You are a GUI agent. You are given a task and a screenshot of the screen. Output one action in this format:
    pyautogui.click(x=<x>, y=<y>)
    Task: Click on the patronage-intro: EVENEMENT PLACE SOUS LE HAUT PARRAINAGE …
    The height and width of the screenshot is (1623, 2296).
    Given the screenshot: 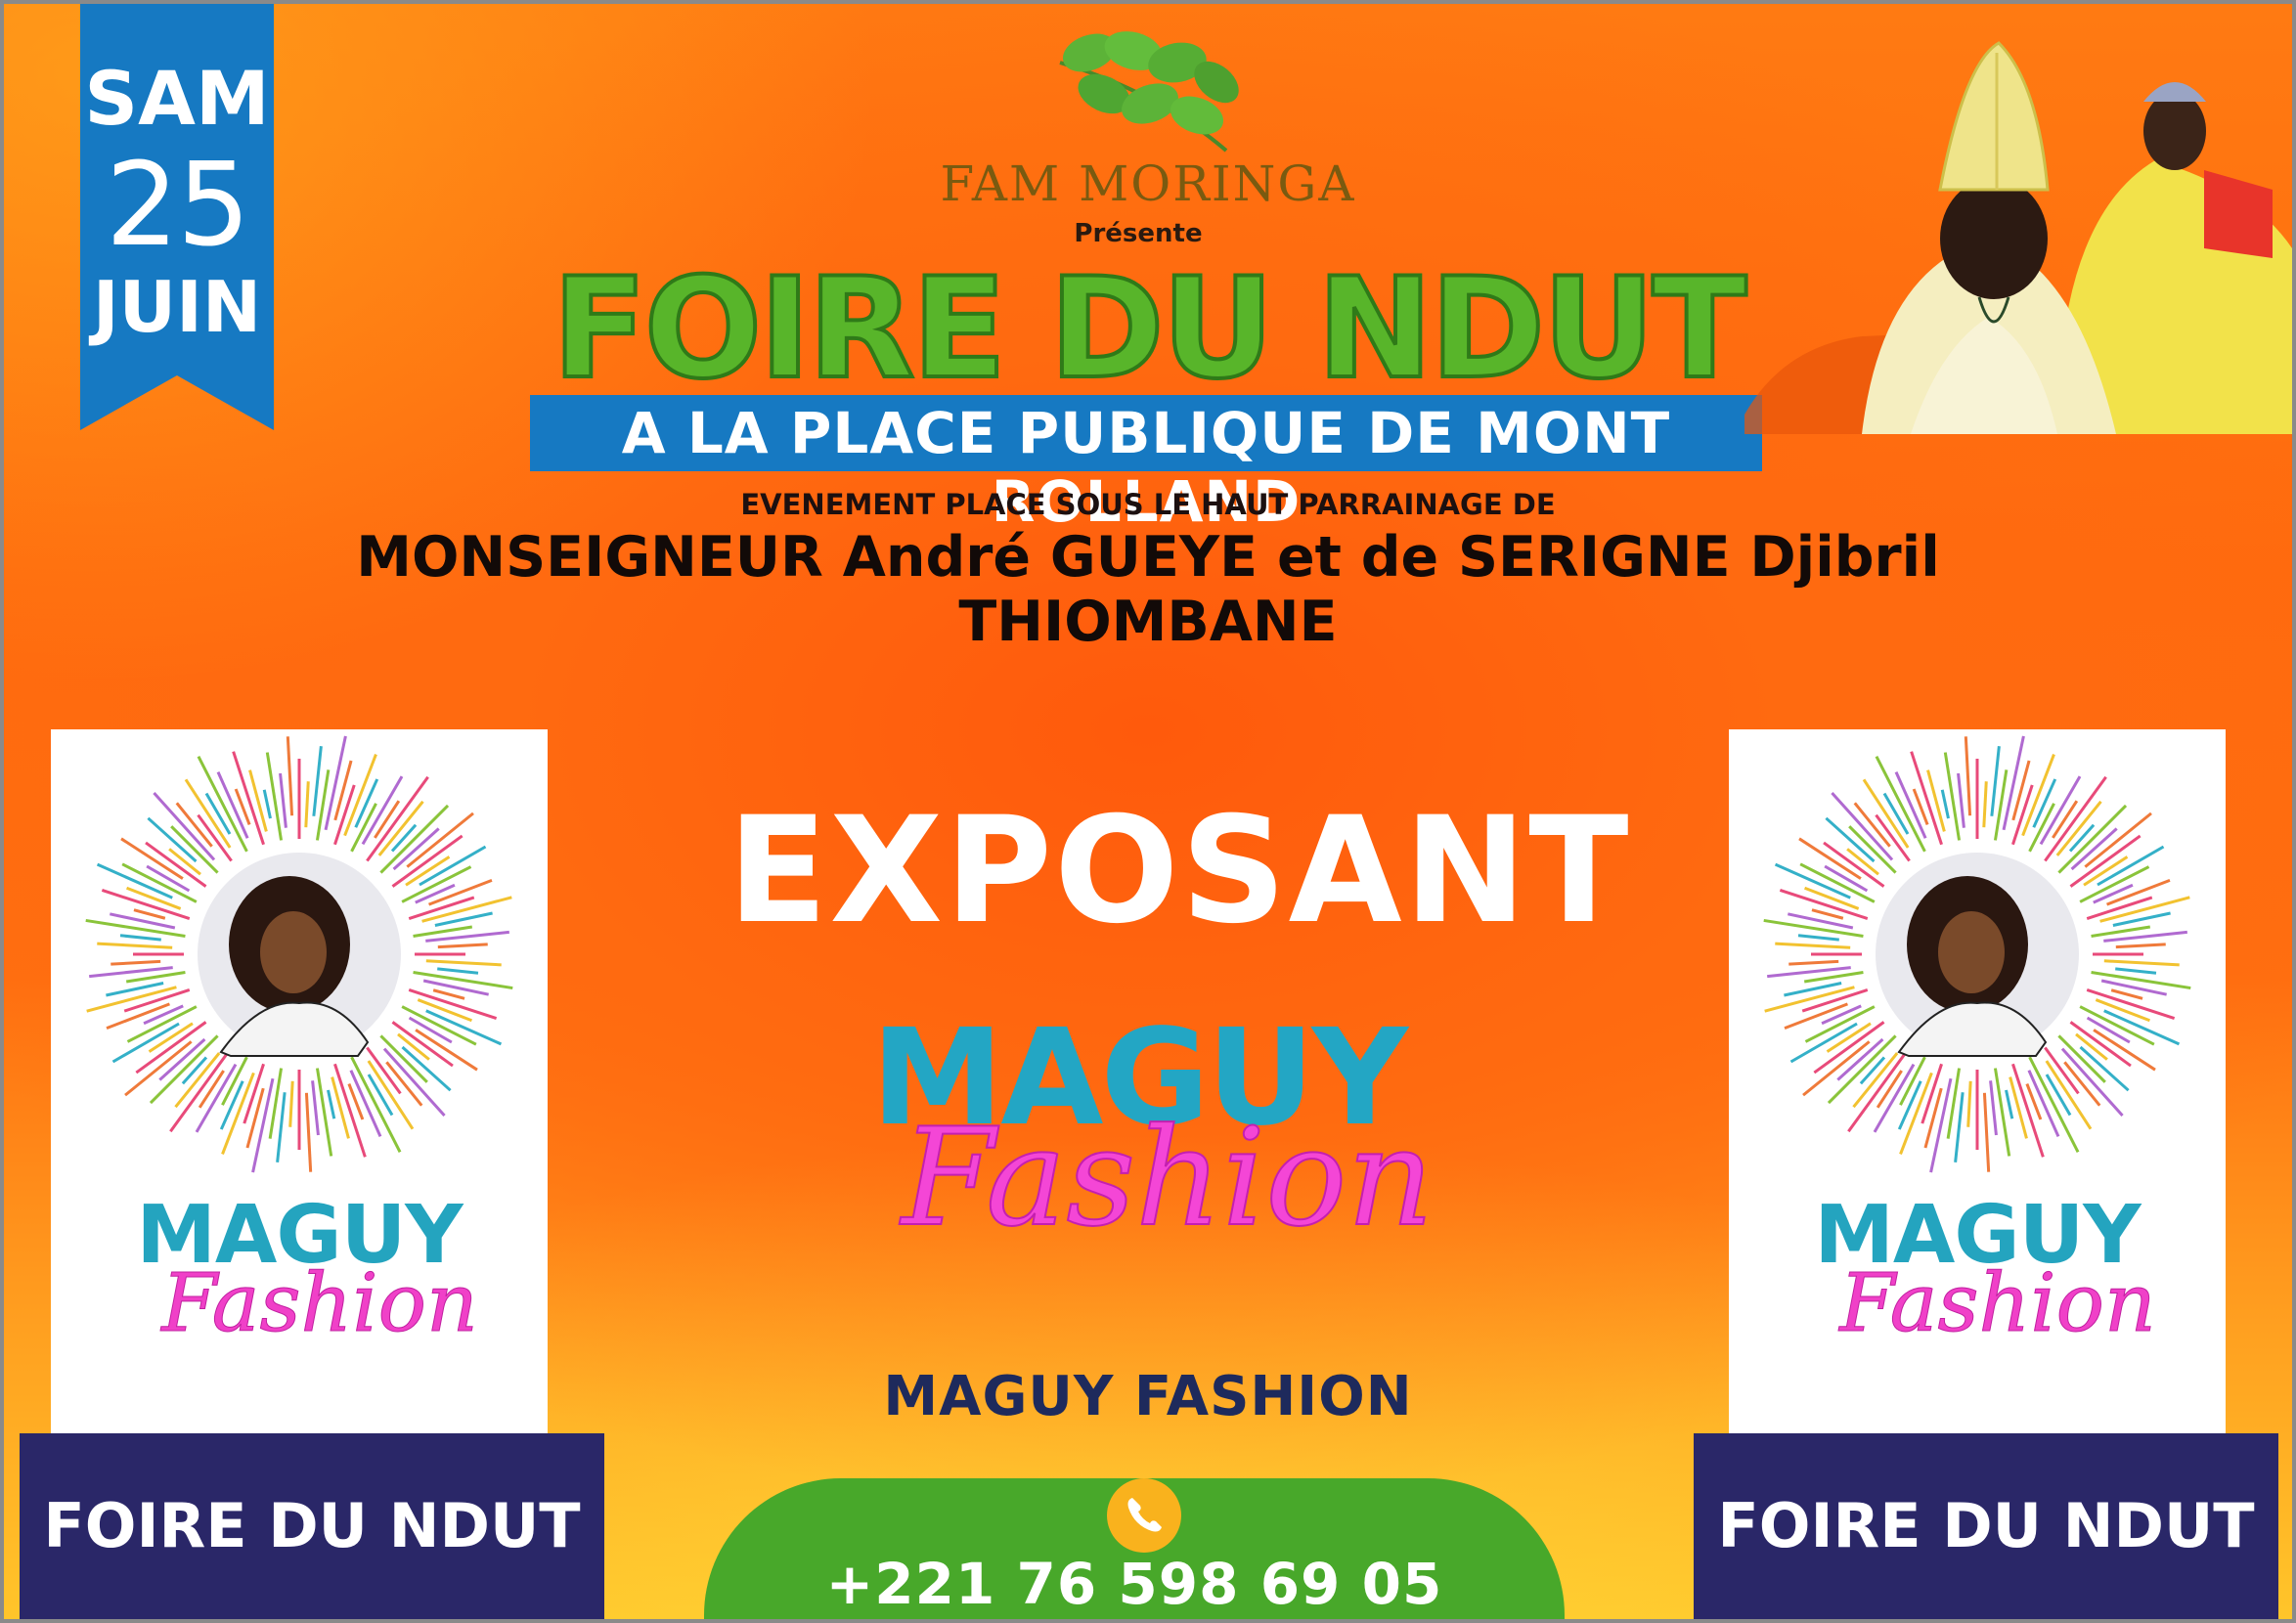 What is the action you would take?
    pyautogui.click(x=1148, y=504)
    